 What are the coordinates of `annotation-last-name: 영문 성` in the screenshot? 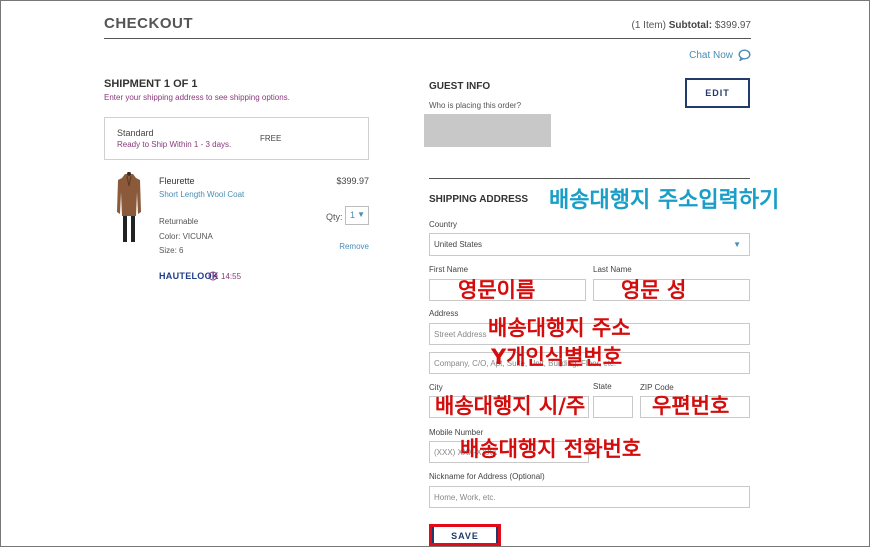 It's located at (654, 290).